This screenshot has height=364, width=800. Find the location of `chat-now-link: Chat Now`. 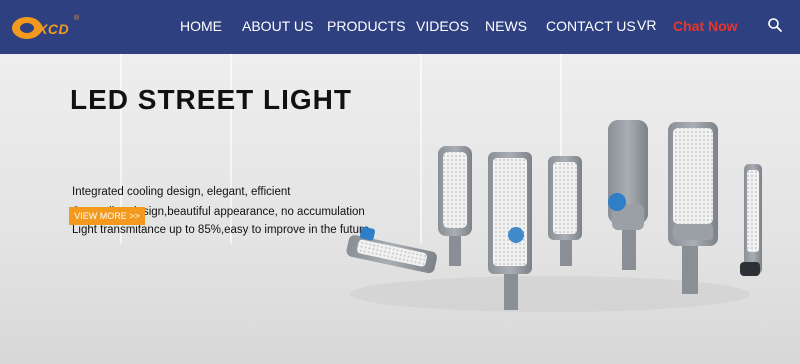

chat-now-link: Chat Now is located at coordinates (705, 26).